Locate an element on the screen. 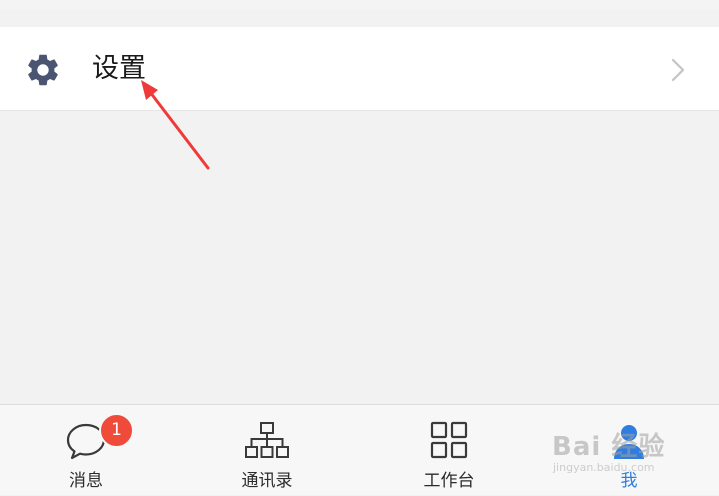 This screenshot has width=719, height=496. watermark-url: jingyan.baidu.com is located at coordinates (604, 467).